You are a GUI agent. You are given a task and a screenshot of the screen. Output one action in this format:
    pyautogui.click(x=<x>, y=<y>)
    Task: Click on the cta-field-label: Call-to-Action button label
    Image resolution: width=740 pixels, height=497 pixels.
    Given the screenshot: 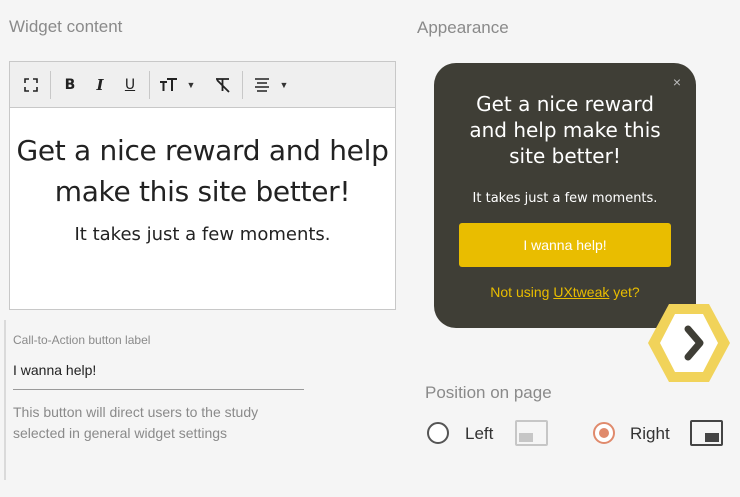 What is the action you would take?
    pyautogui.click(x=82, y=340)
    